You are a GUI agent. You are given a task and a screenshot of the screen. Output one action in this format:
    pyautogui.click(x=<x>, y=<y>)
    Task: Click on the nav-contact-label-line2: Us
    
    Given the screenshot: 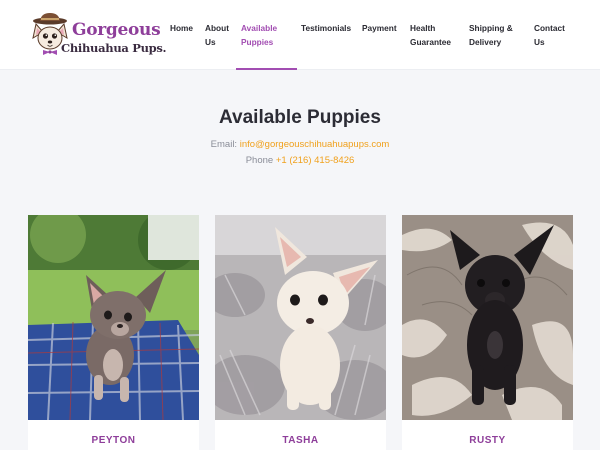 What is the action you would take?
    pyautogui.click(x=539, y=42)
    